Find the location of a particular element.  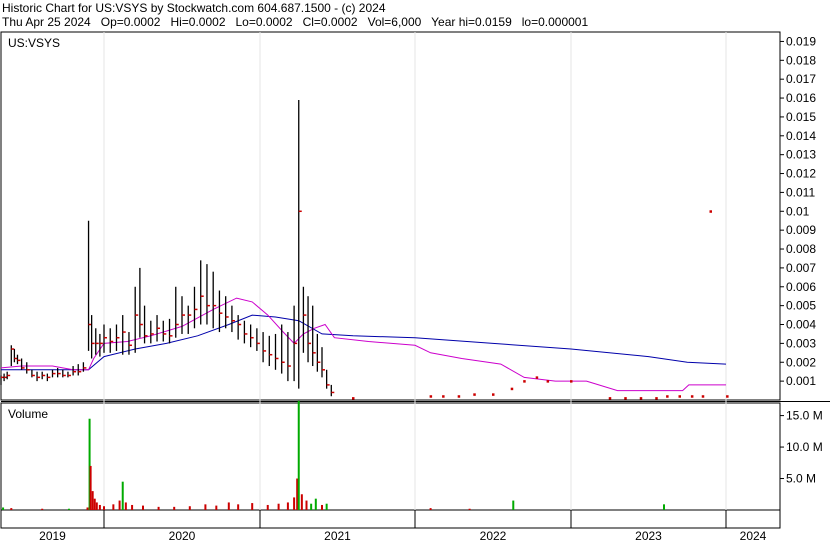

volume-tick-label: 5.0 M is located at coordinates (801, 479).